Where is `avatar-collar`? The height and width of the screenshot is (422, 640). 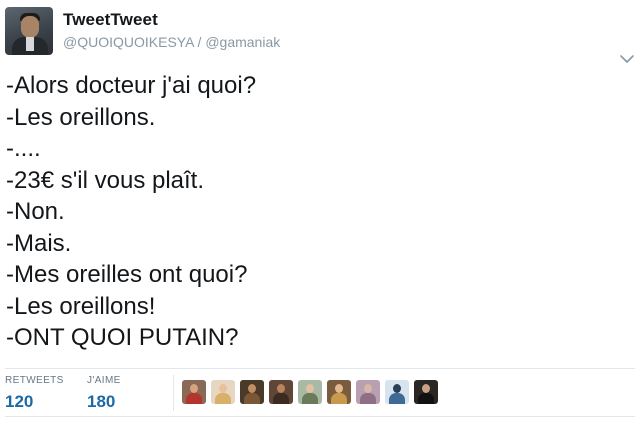 avatar-collar is located at coordinates (30, 44).